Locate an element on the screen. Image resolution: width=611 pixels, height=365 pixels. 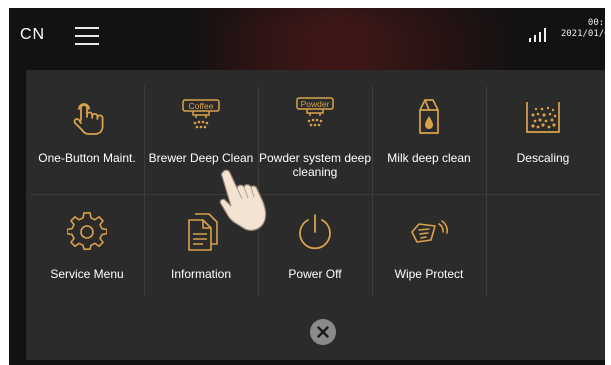
power-icon is located at coordinates (315, 232).